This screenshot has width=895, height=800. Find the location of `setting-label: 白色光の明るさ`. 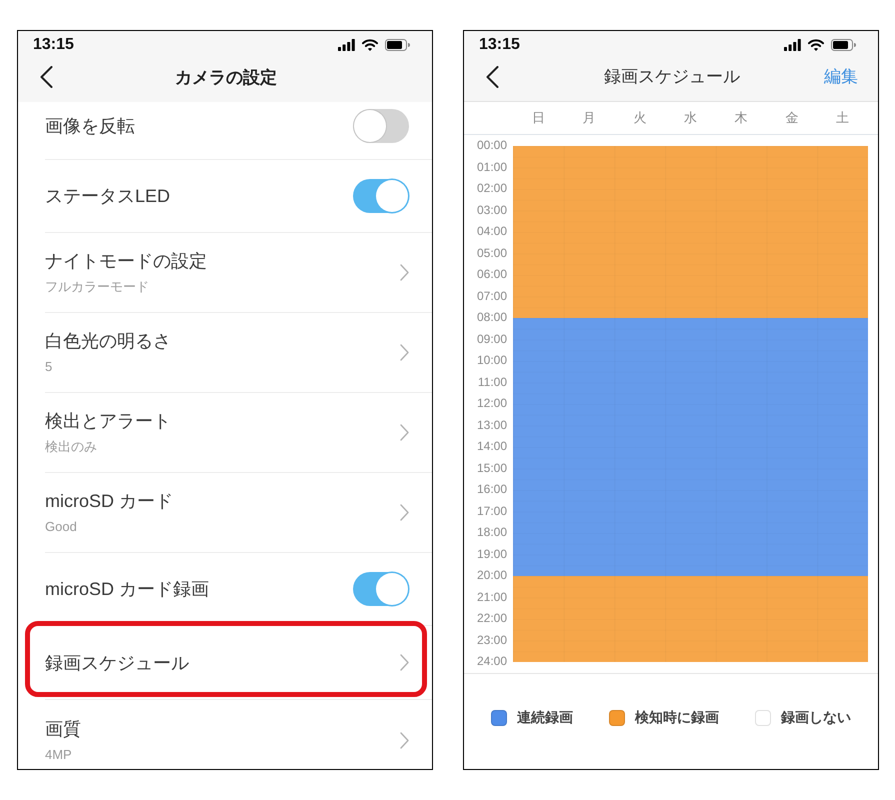

setting-label: 白色光の明るさ is located at coordinates (108, 341).